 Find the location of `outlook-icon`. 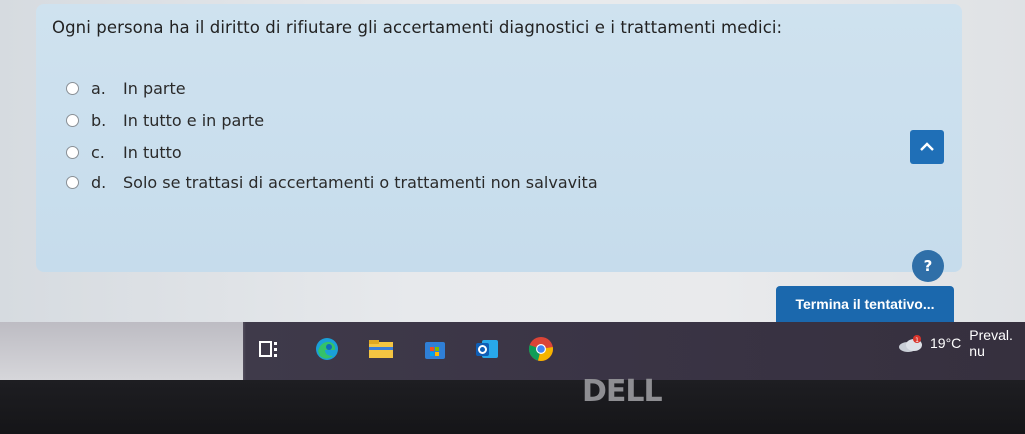

outlook-icon is located at coordinates (487, 349).